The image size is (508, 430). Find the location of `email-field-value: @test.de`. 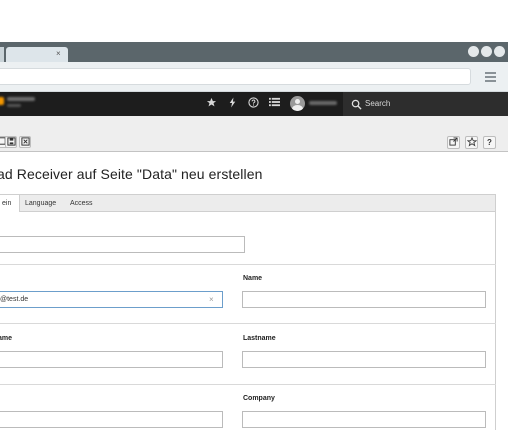

email-field-value: @test.de is located at coordinates (14, 299).